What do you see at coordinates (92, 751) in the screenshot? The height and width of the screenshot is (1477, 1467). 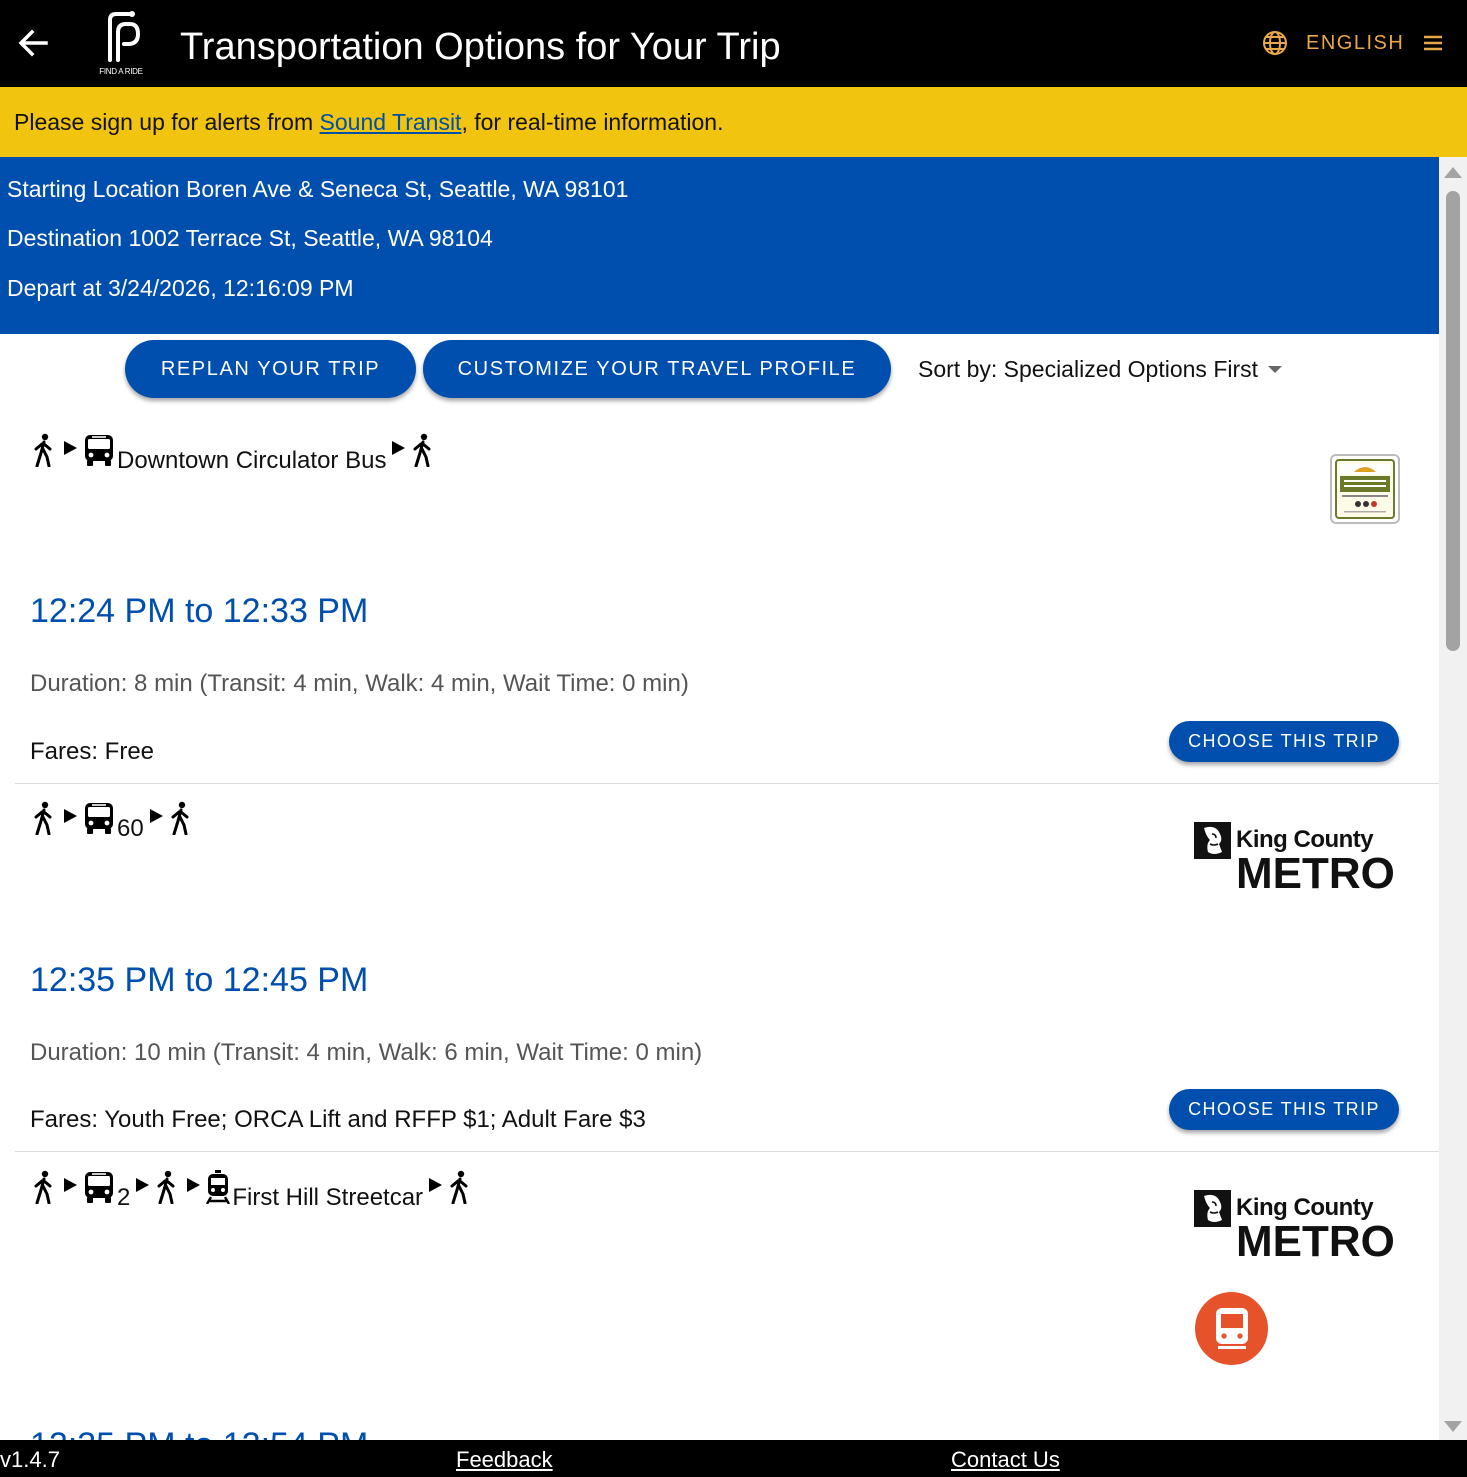 I see `trip-fares: Fares: Free` at bounding box center [92, 751].